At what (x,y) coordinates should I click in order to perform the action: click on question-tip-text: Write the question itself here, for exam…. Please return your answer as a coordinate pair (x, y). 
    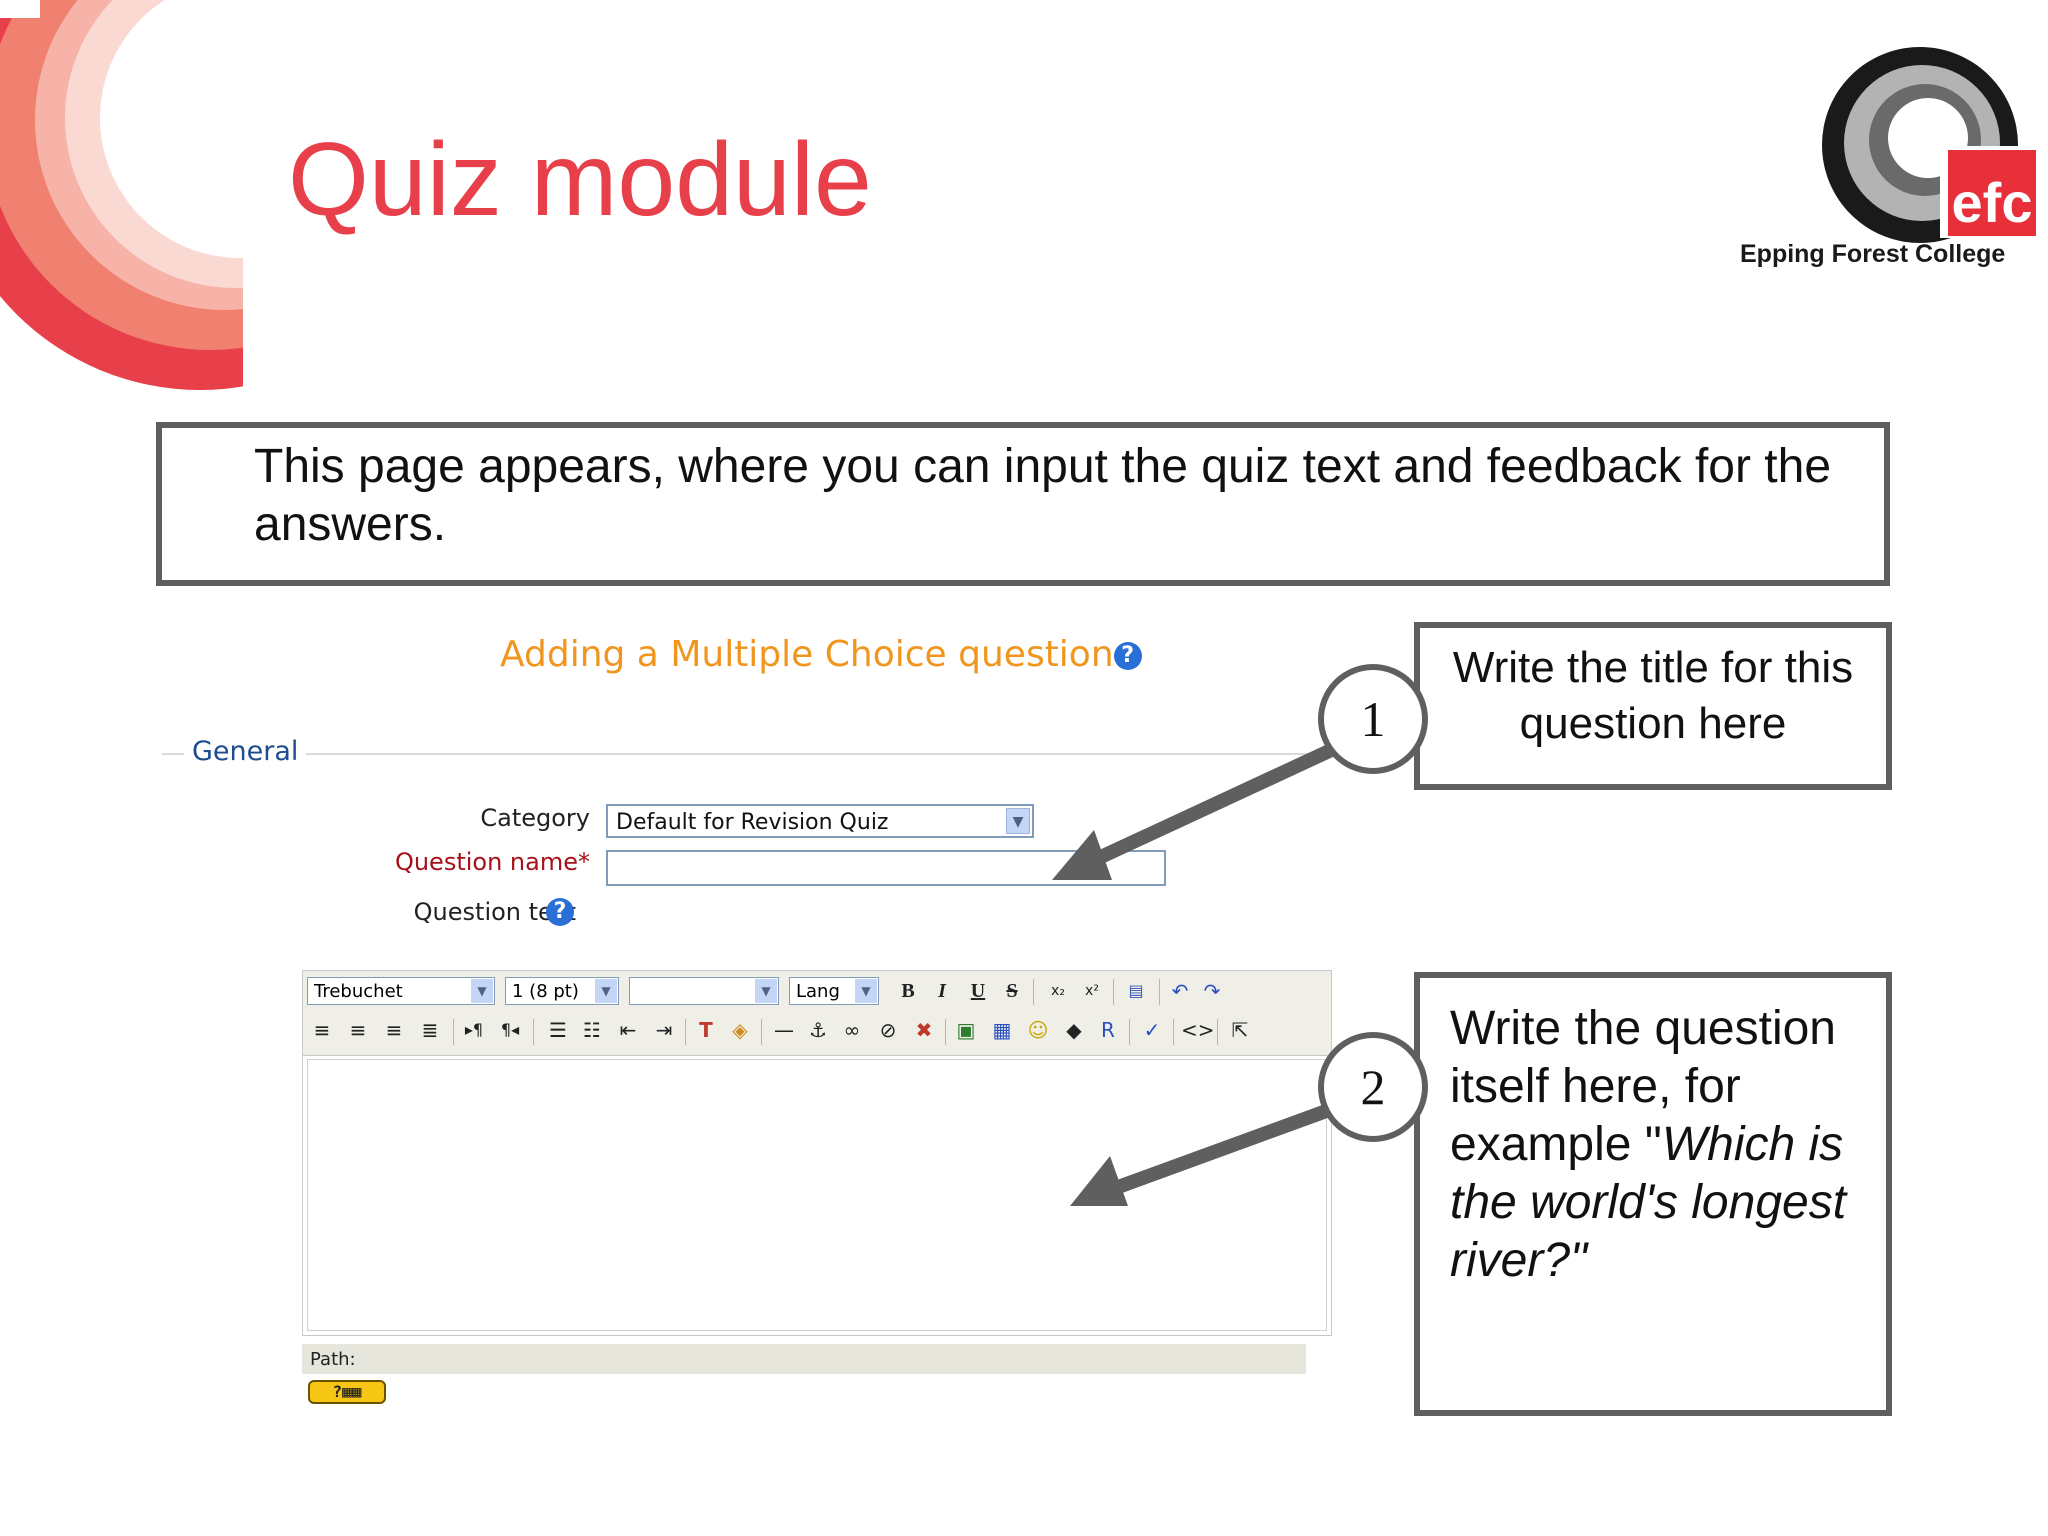
    Looking at the image, I should click on (1658, 1145).